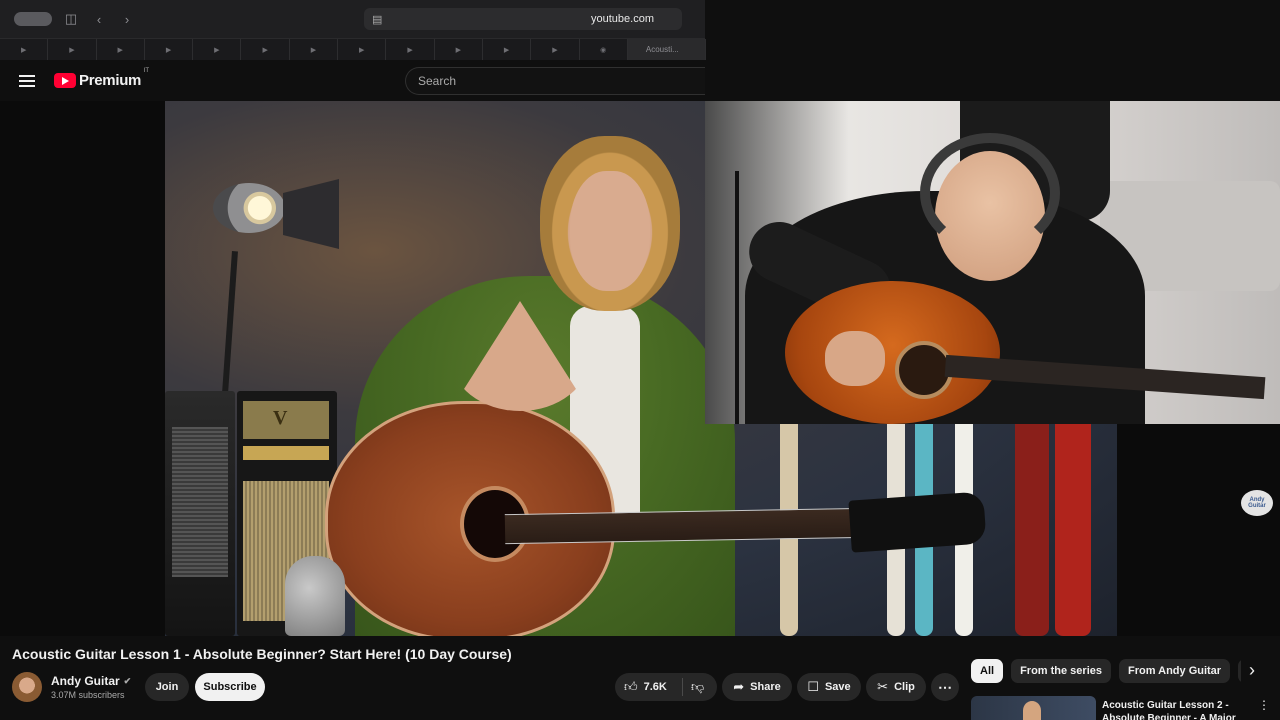  Describe the element at coordinates (610, 231) in the screenshot. I see `presenter-face` at that location.